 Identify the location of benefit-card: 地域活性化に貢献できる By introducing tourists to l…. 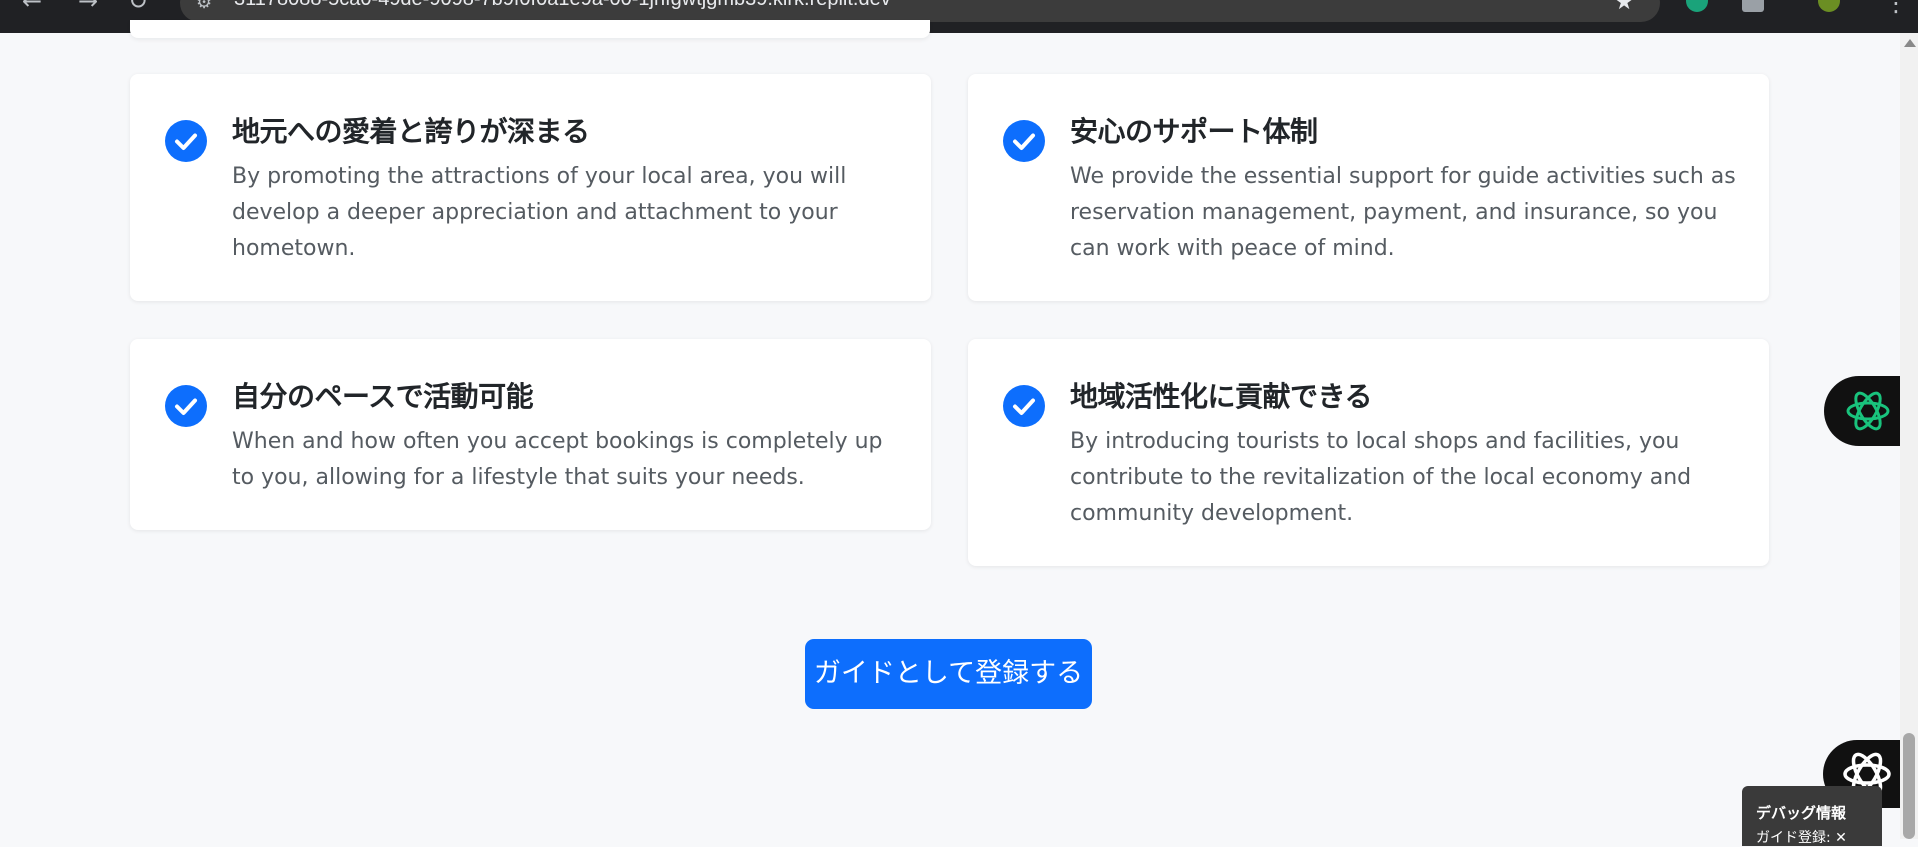
(1368, 452).